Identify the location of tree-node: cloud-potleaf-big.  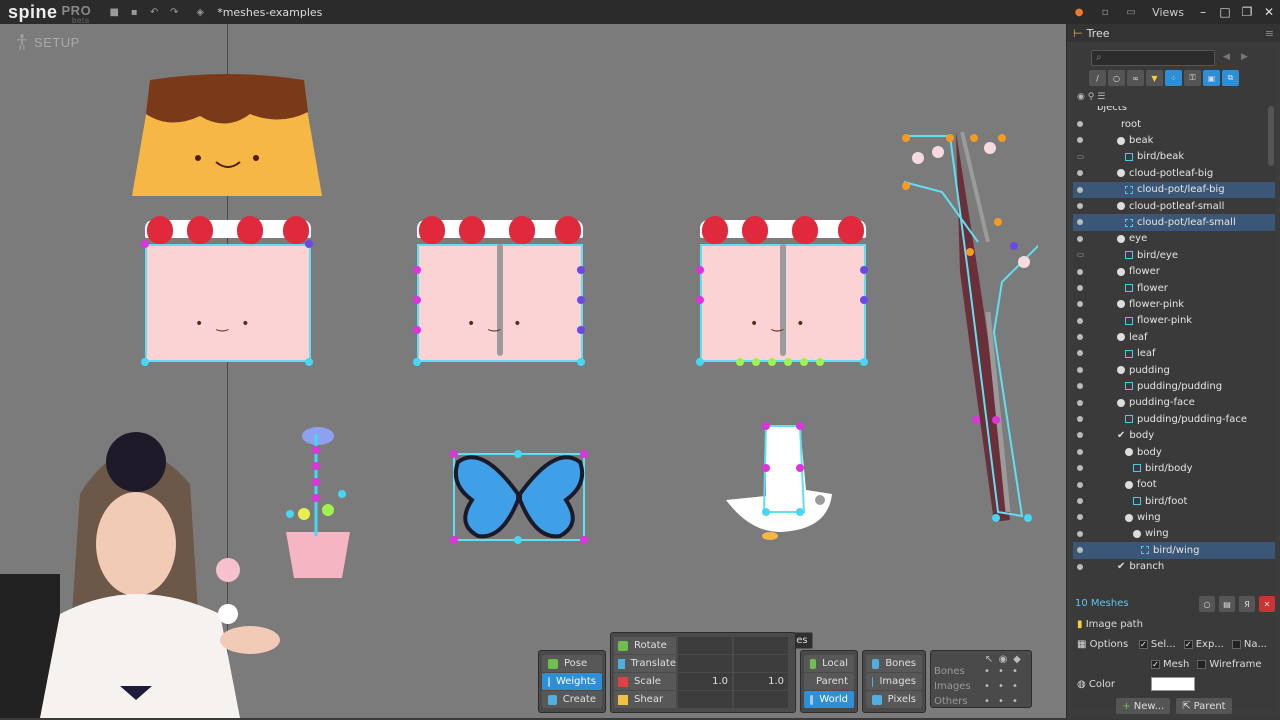
(1174, 173).